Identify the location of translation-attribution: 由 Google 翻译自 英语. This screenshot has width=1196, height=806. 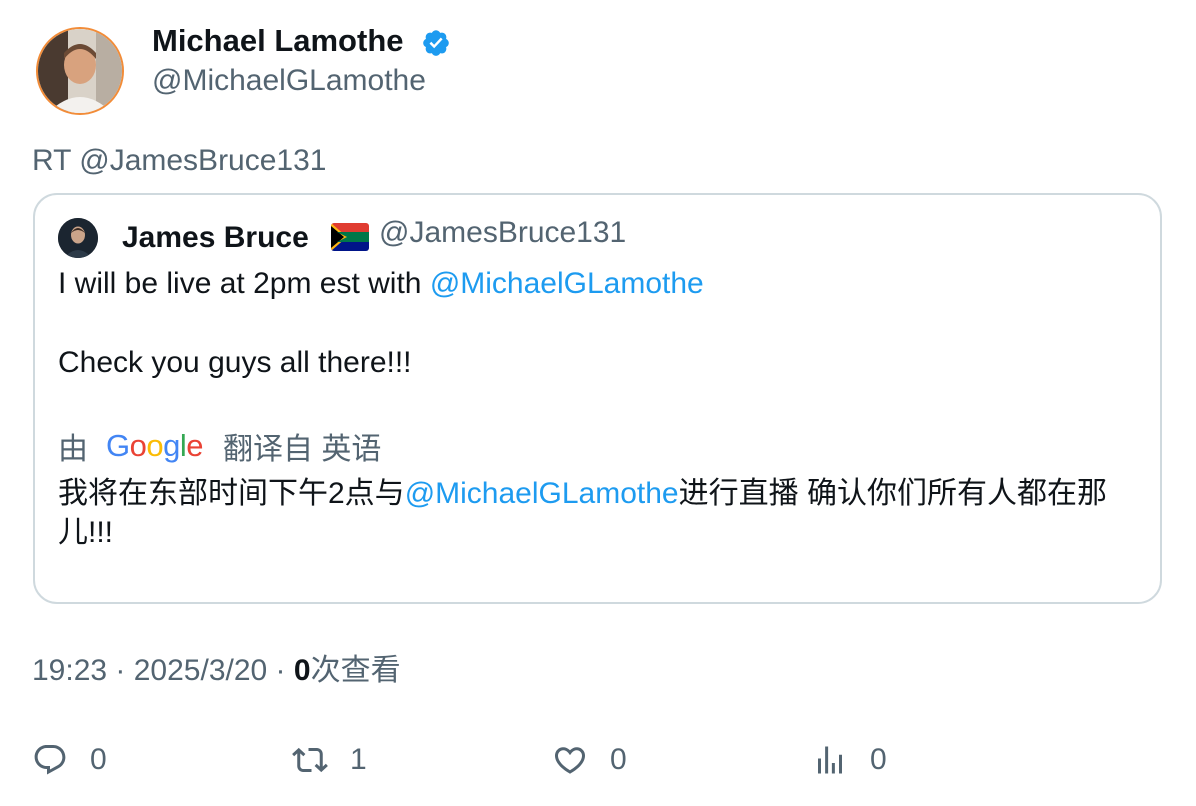
(219, 446).